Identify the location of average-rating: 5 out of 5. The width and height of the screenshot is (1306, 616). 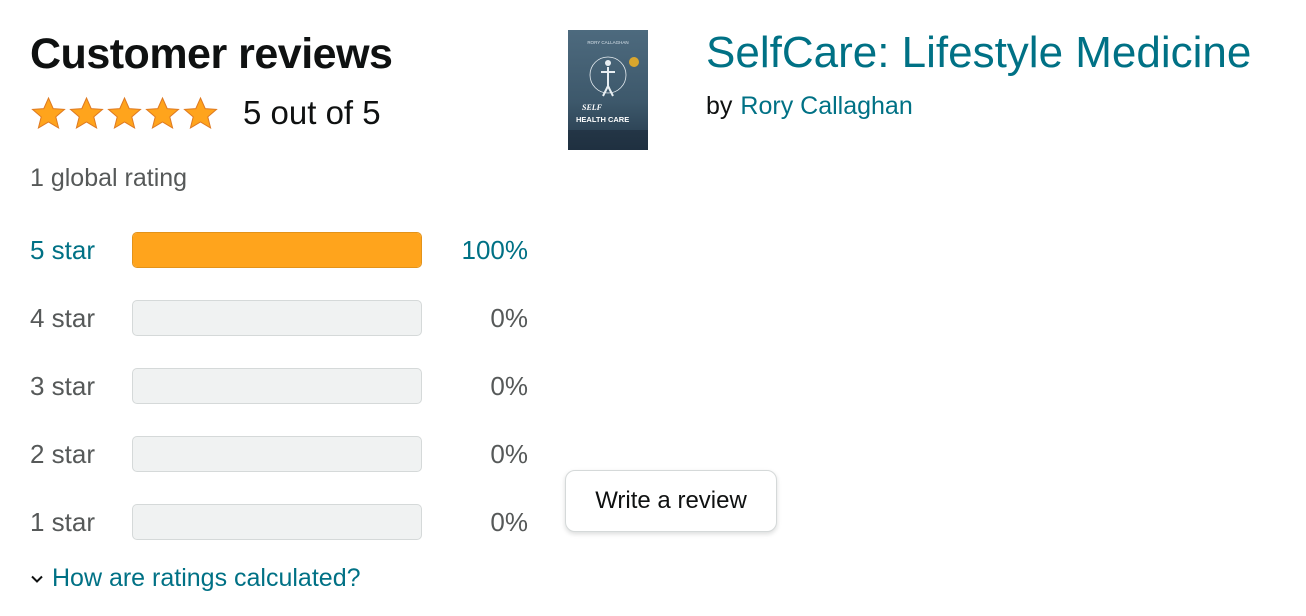
(205, 113).